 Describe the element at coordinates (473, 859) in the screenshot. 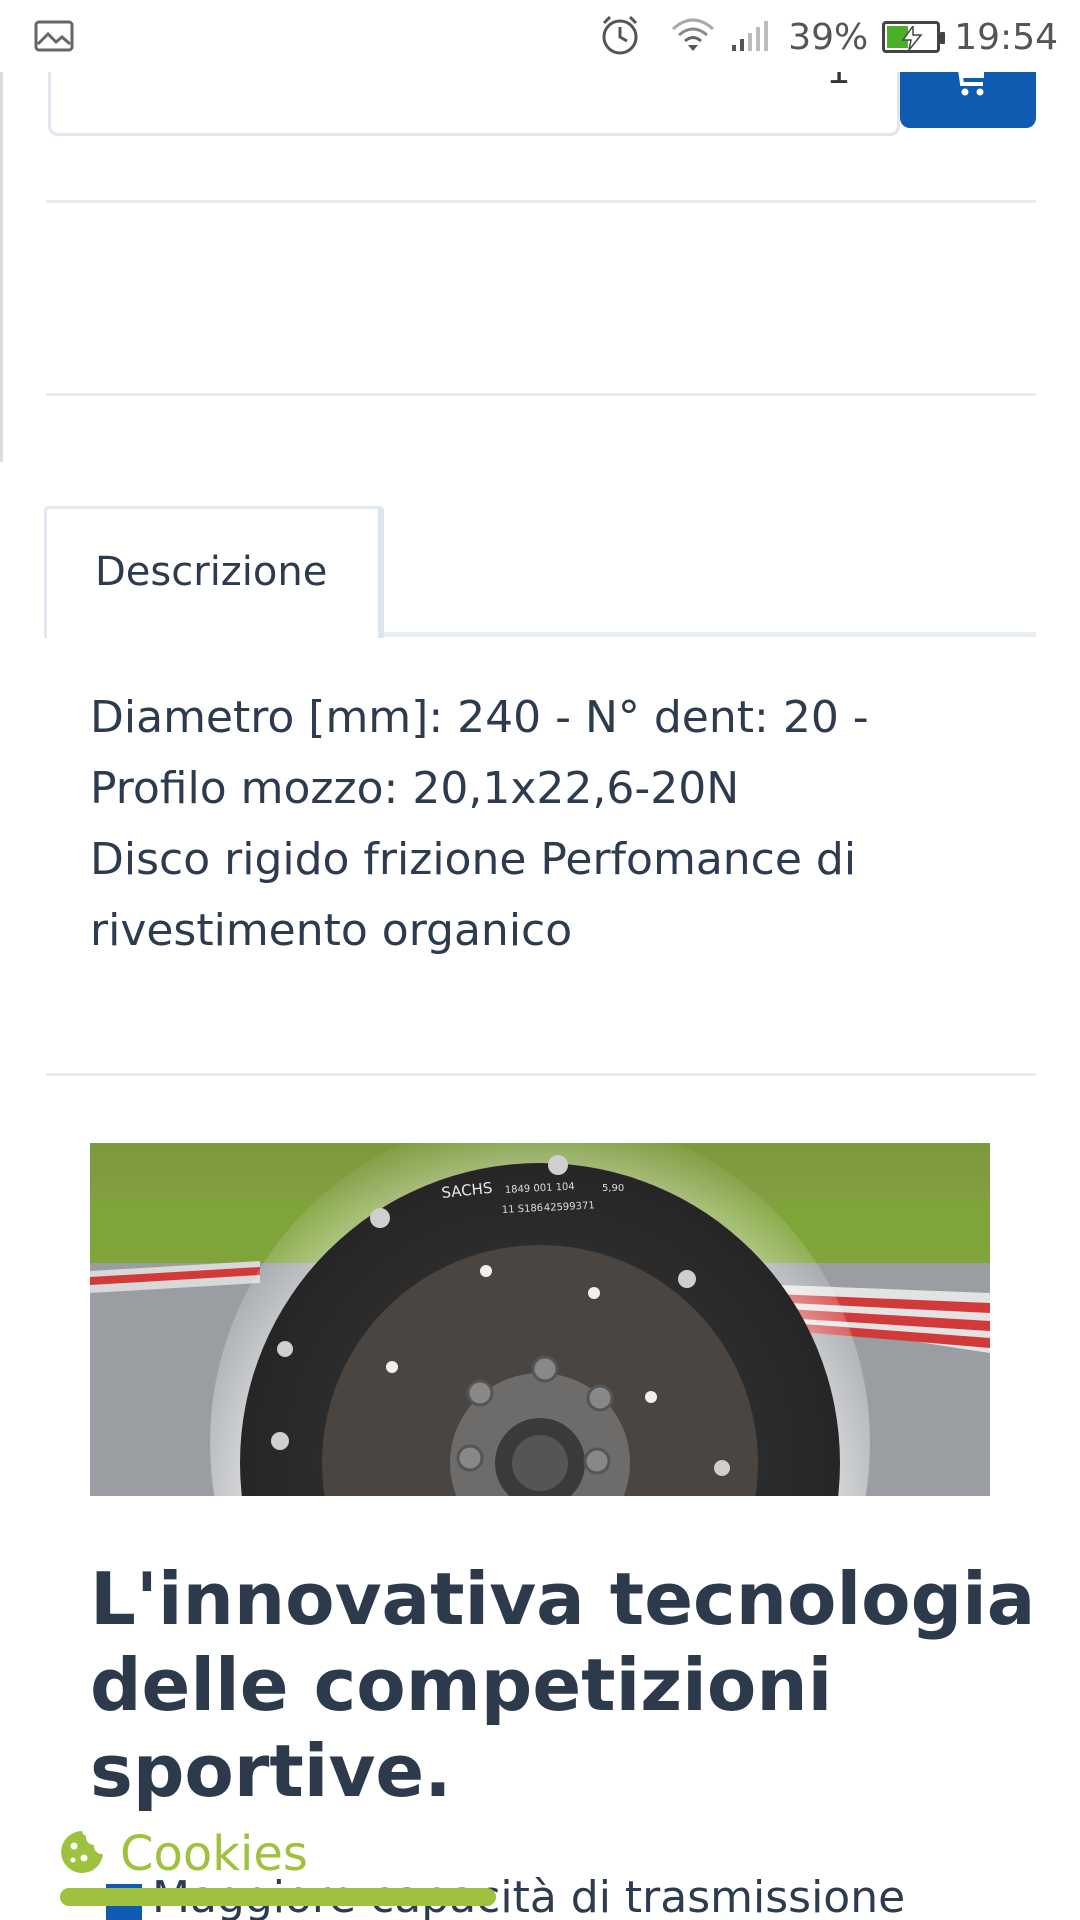

I see `description-line: Disco rigido frizione Perfomance di` at that location.